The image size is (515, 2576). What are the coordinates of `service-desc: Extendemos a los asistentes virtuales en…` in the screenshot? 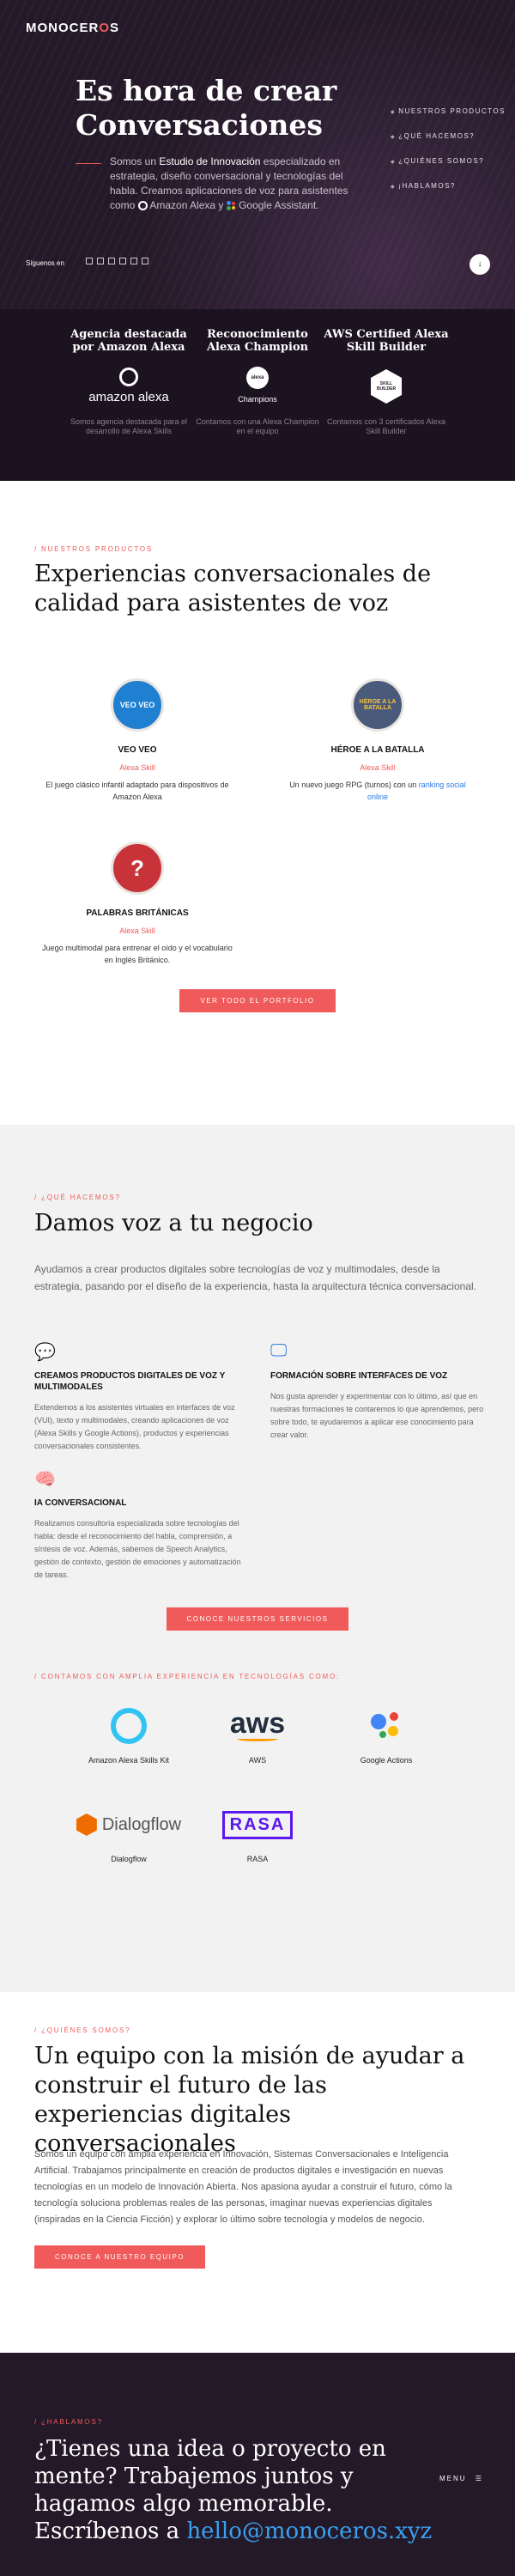 It's located at (134, 1426).